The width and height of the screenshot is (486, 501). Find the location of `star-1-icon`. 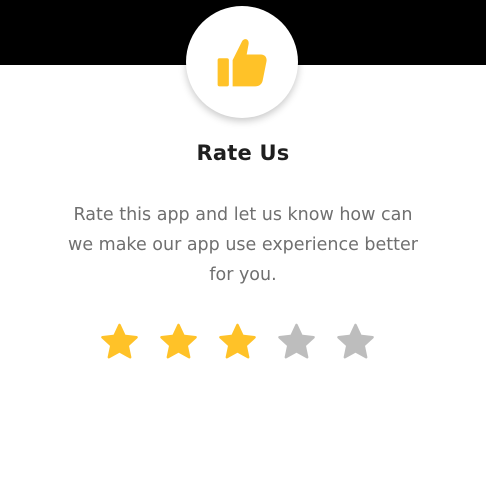

star-1-icon is located at coordinates (119, 342).